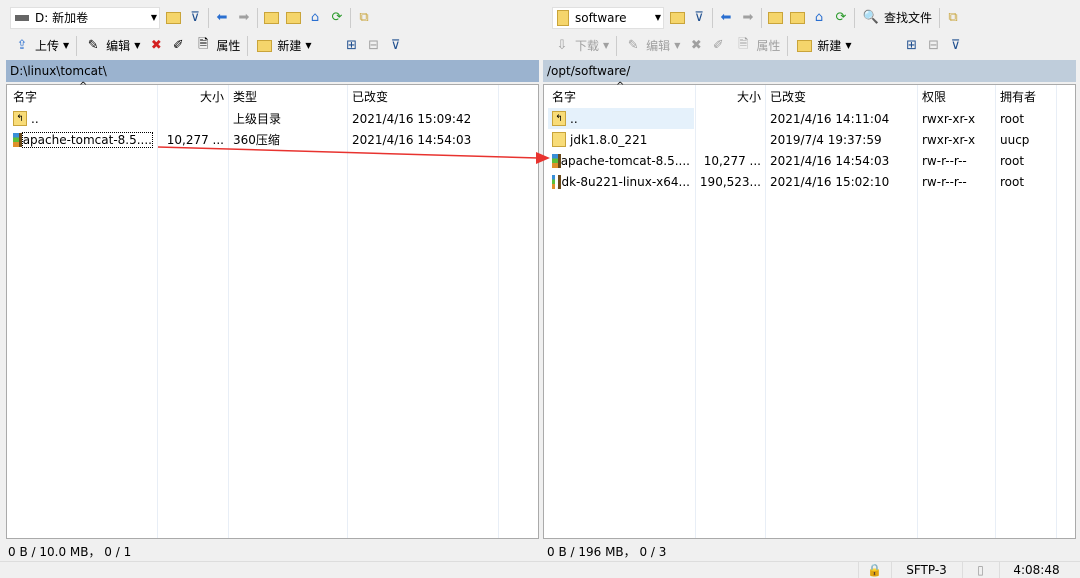 The height and width of the screenshot is (578, 1080). I want to click on transfer-arrow-annotation, so click(353, 155).